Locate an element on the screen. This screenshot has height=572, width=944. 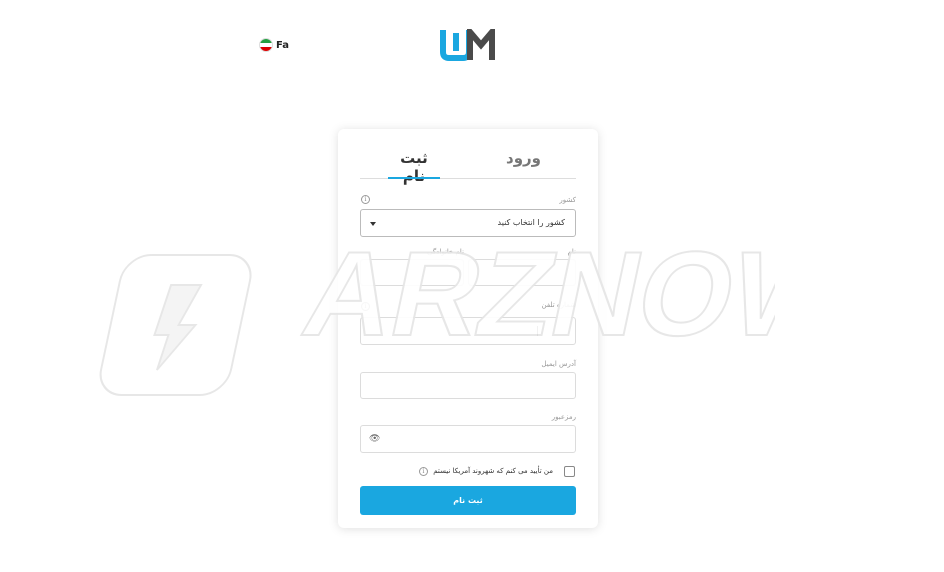
email-field is located at coordinates (468, 385).